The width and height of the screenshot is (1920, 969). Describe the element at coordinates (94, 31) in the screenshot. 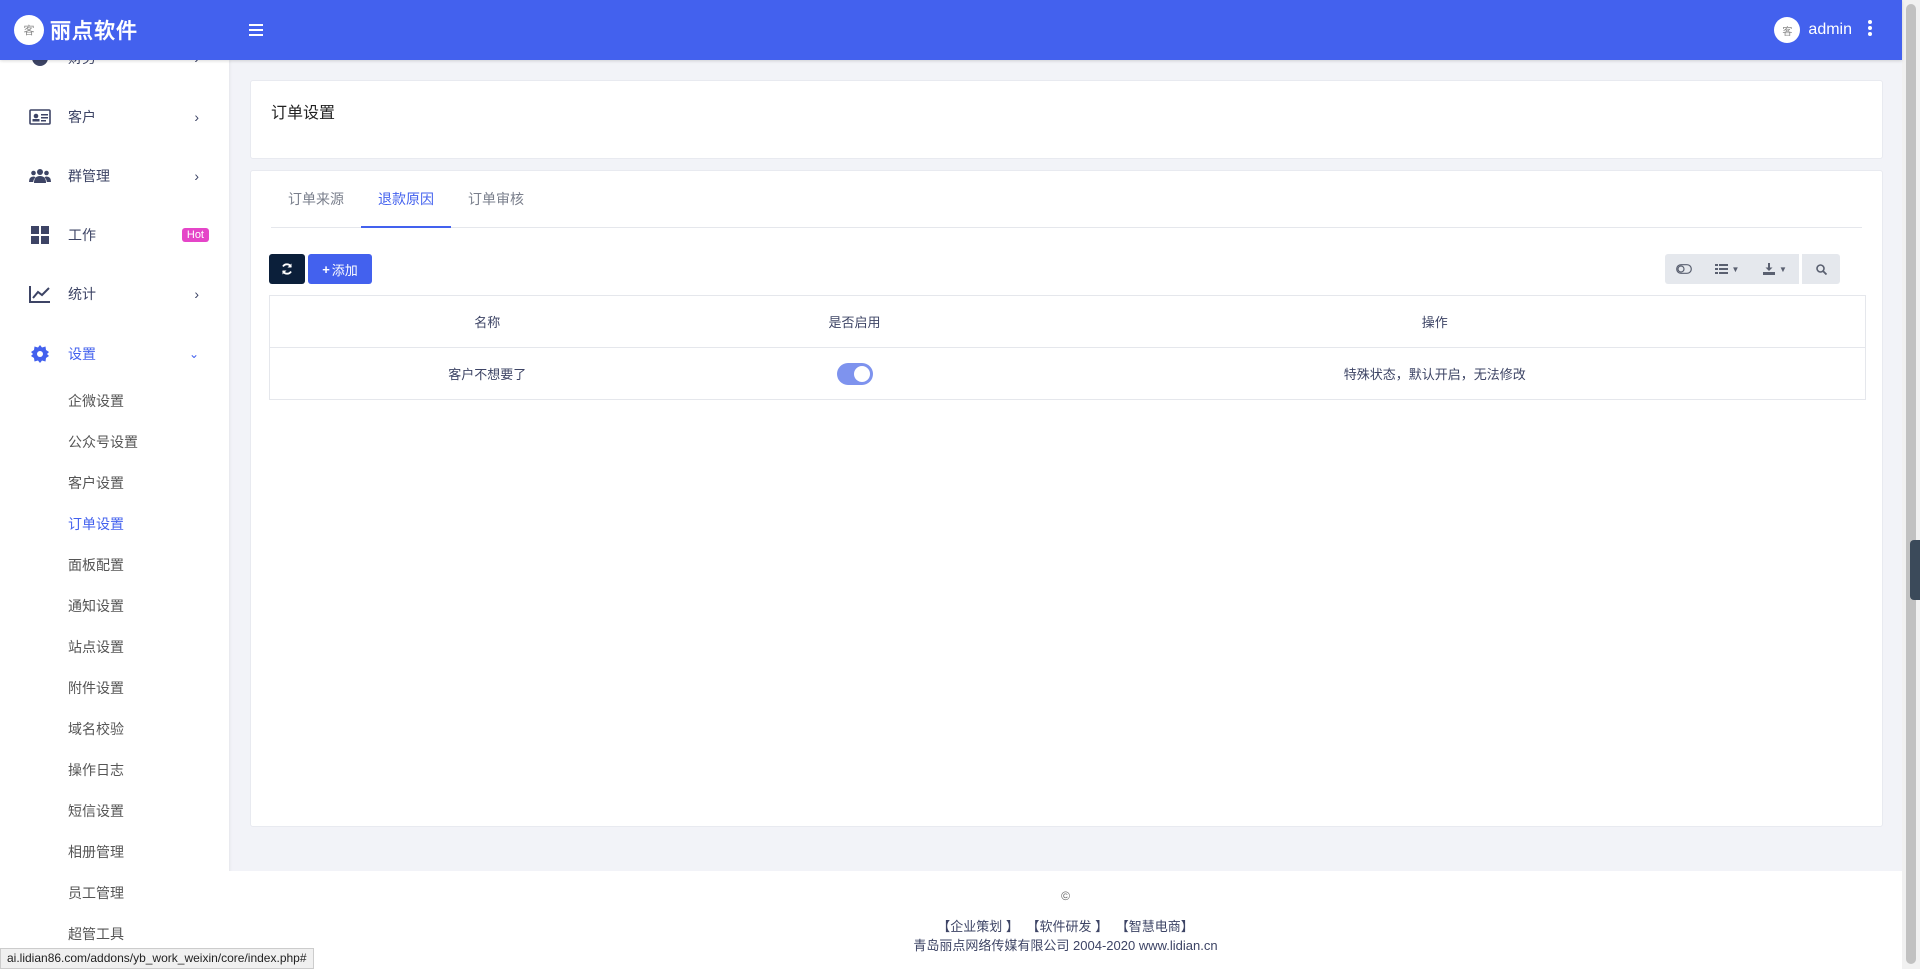

I see `brand-name: 丽点软件` at that location.